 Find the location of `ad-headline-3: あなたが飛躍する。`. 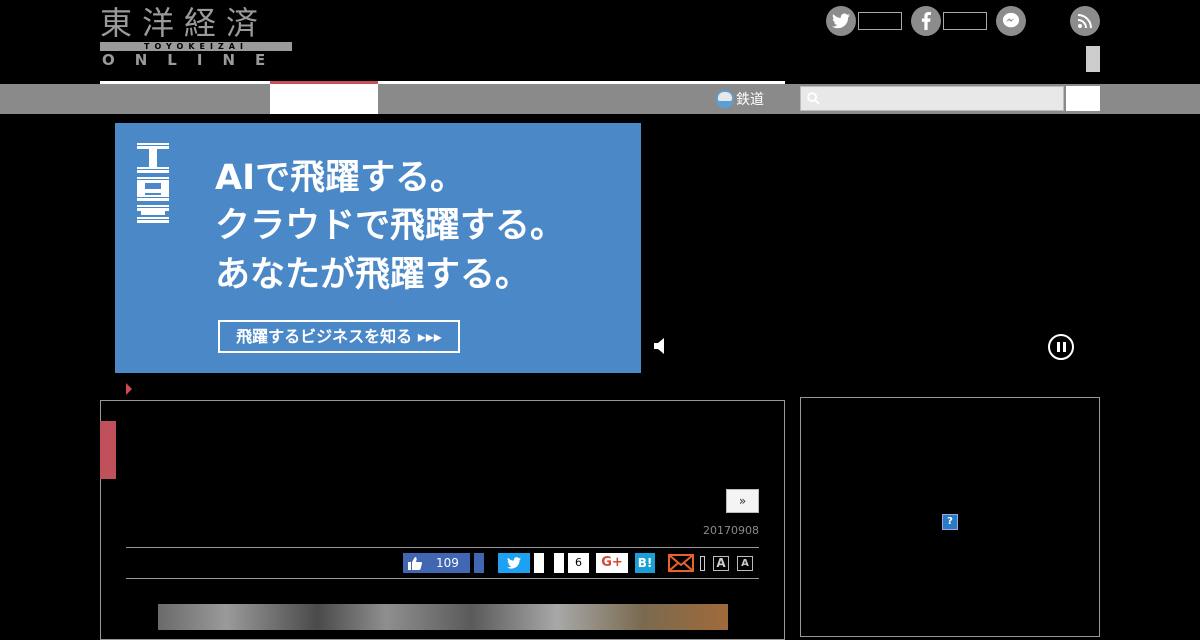

ad-headline-3: あなたが飛躍する。 is located at coordinates (373, 275).